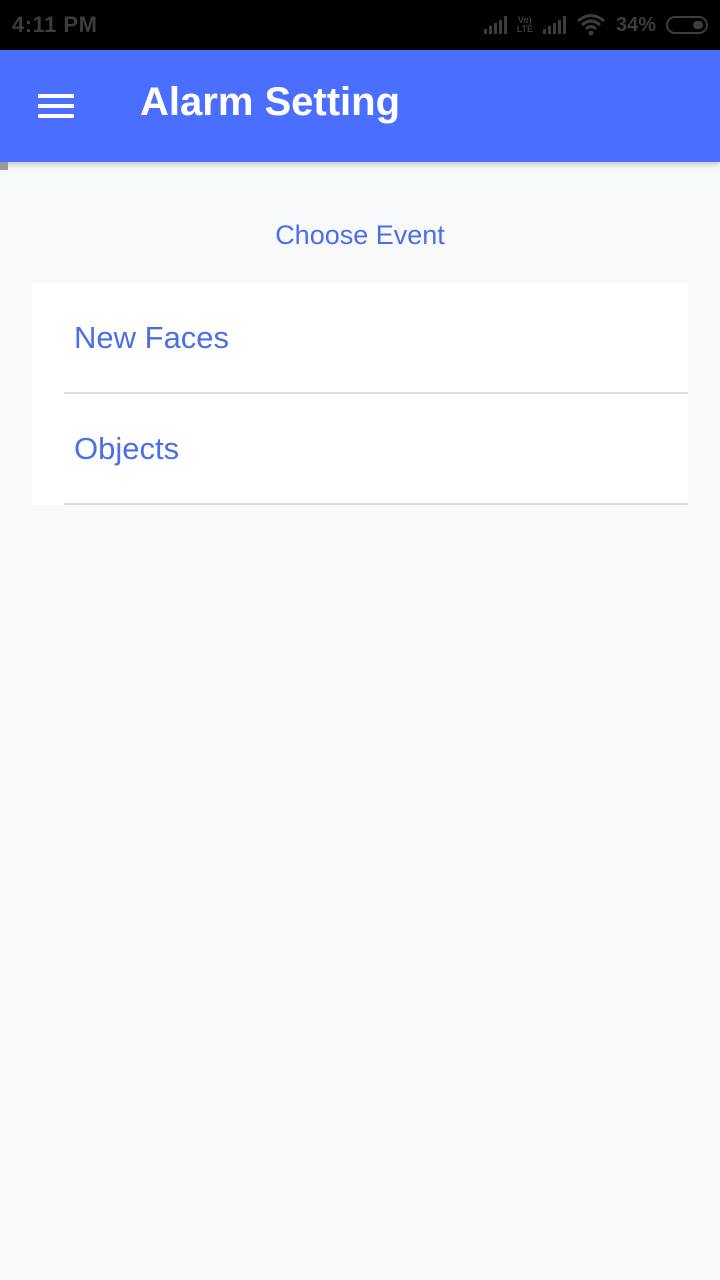 The width and height of the screenshot is (720, 1280). Describe the element at coordinates (4, 166) in the screenshot. I see `edge-marker` at that location.